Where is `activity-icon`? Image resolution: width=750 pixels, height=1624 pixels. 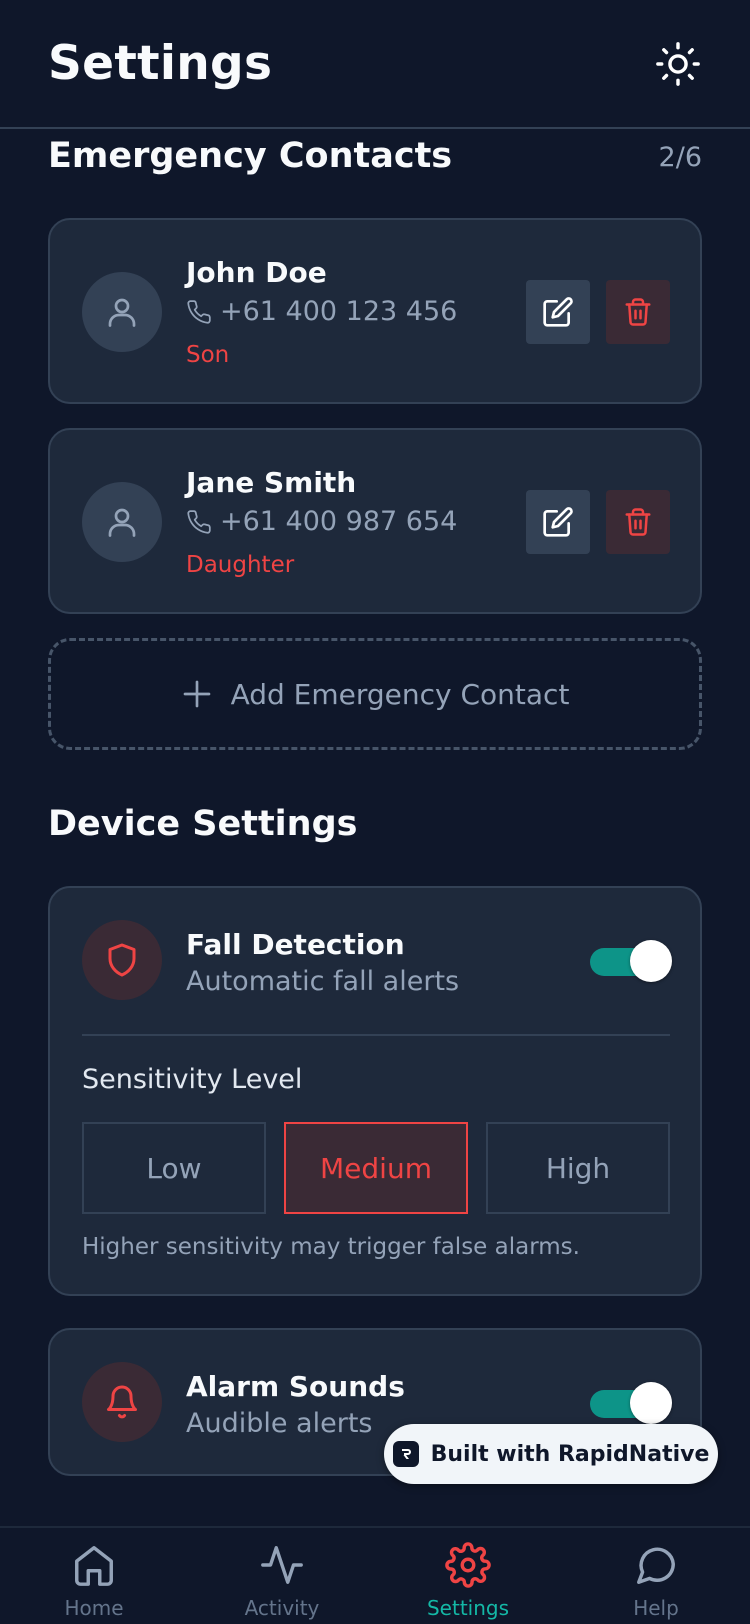
activity-icon is located at coordinates (282, 1565).